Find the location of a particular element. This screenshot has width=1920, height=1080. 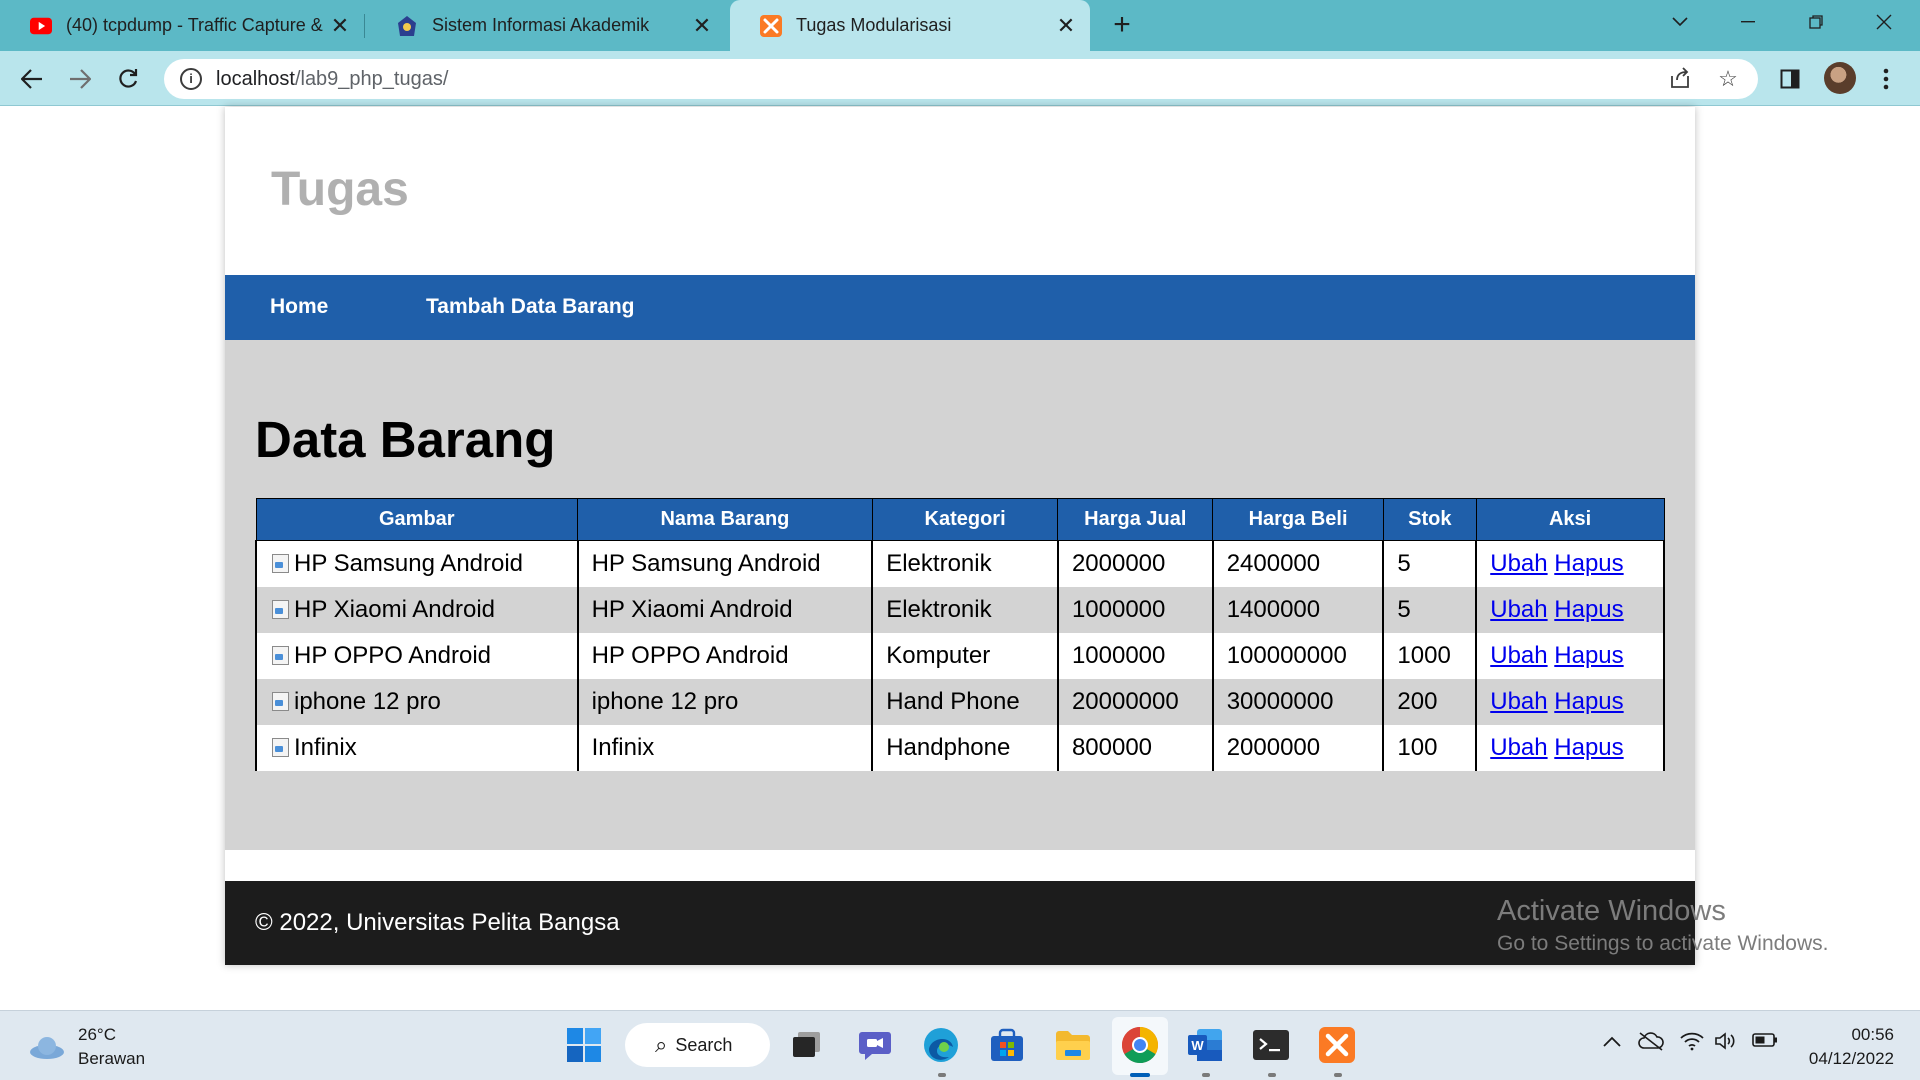

new-tab-icon: + is located at coordinates (1122, 26).